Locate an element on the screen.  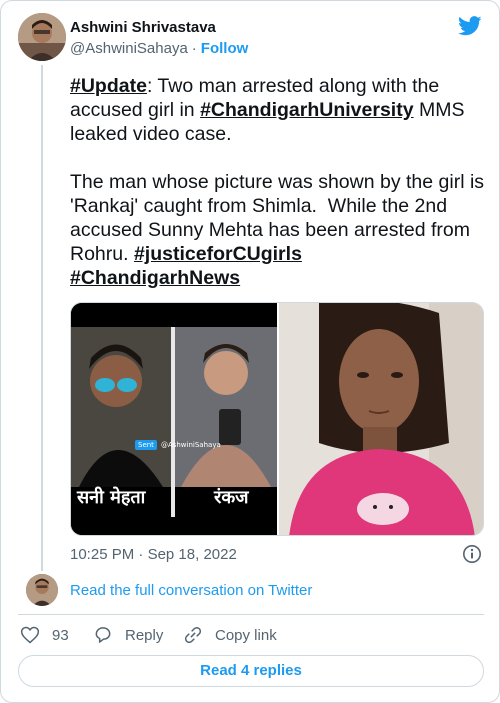
hashtag-chandigarh-news: #ChandigarhNews is located at coordinates (155, 278).